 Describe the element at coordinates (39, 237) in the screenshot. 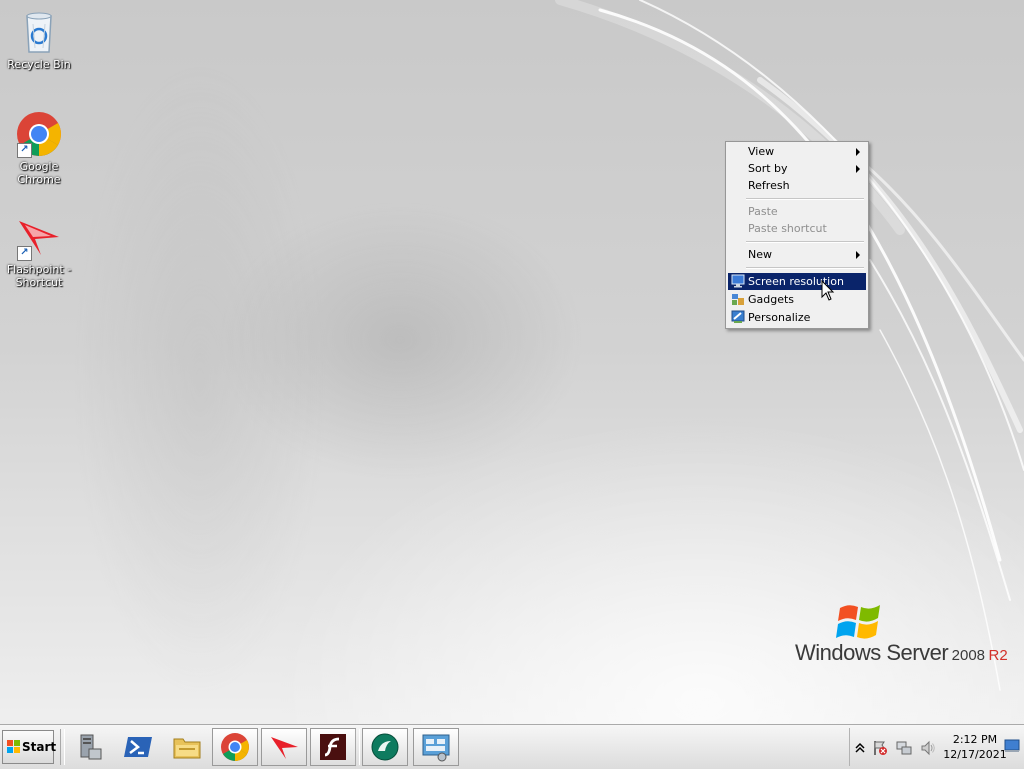

I see `flashpoint-icon: ↗` at that location.